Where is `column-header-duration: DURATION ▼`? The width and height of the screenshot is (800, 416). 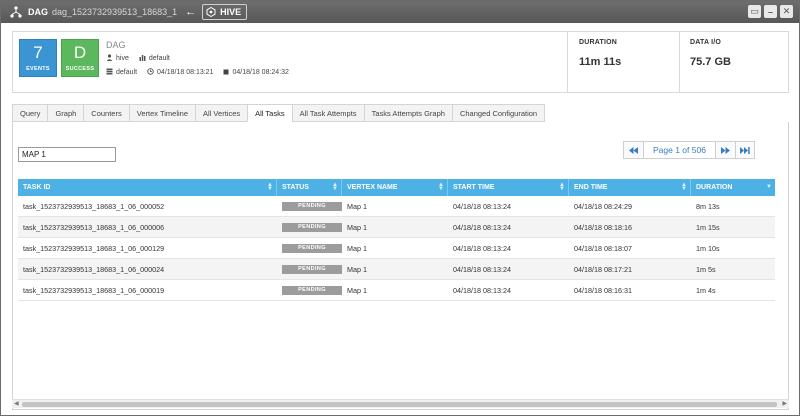
column-header-duration: DURATION ▼ is located at coordinates (733, 187).